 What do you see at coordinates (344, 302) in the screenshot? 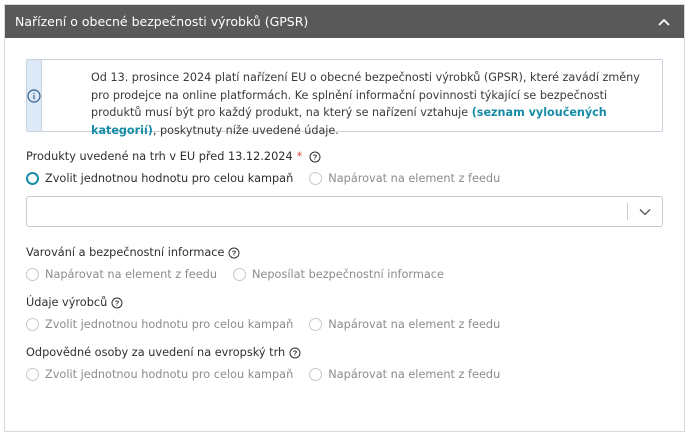
I see `manufacturer-label: Údaje výrobců ?` at bounding box center [344, 302].